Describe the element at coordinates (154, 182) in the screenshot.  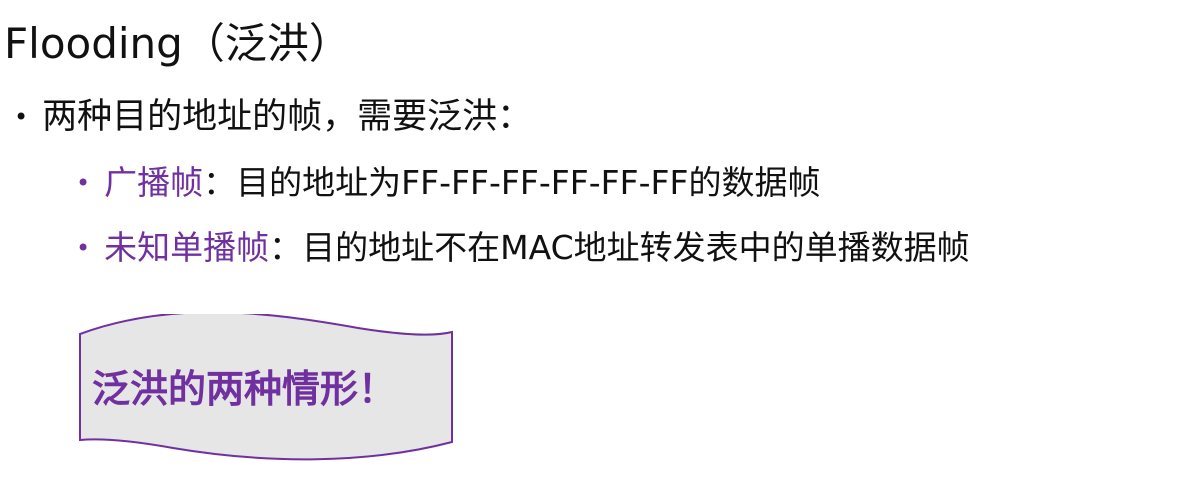
I see `term-broadcast-frame: 广播帧` at that location.